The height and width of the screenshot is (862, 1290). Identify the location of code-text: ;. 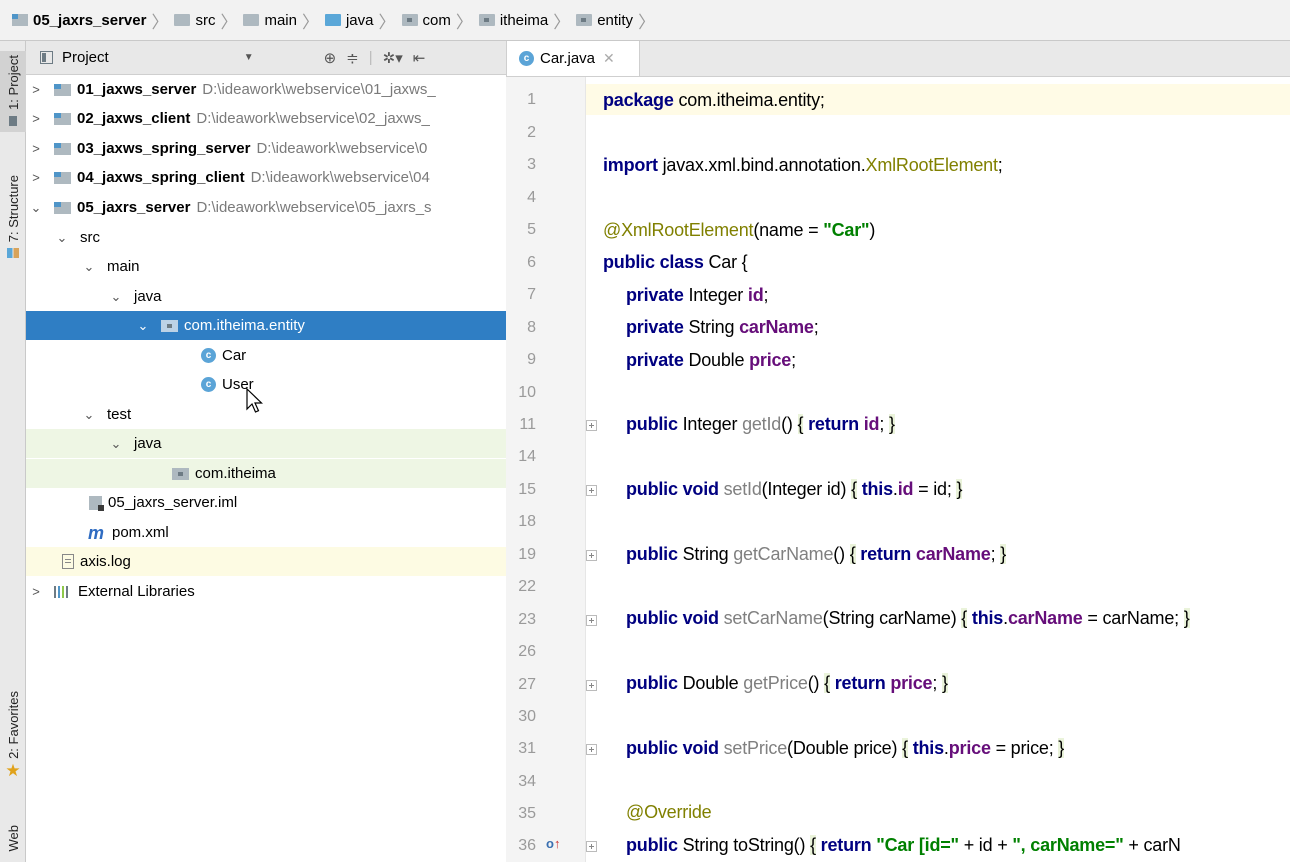
(816, 327).